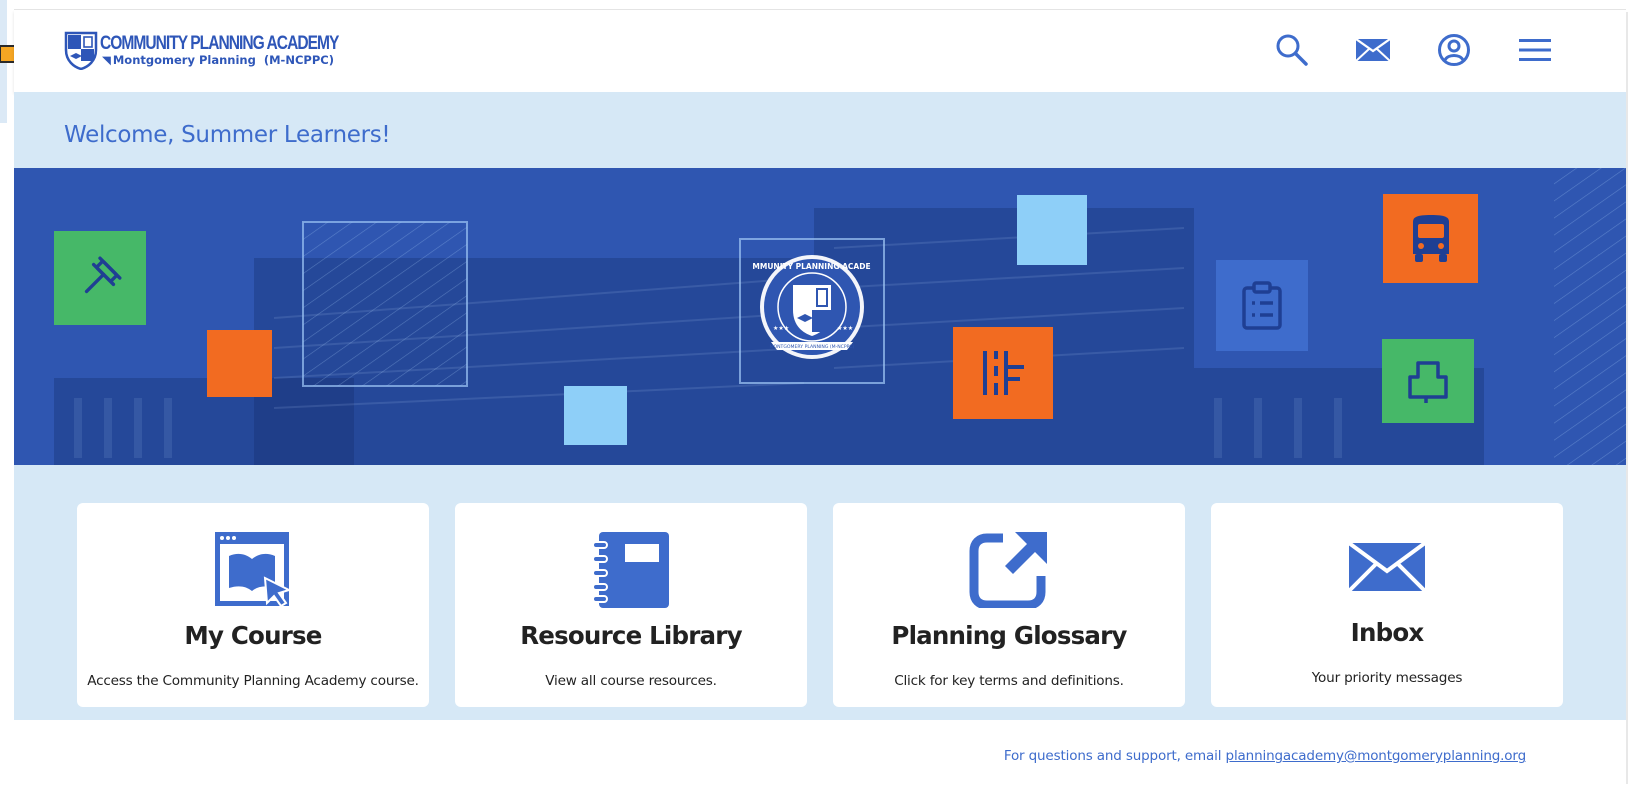  What do you see at coordinates (1376, 756) in the screenshot?
I see `support-email-link: planningacademy@montgomeryplanning.org` at bounding box center [1376, 756].